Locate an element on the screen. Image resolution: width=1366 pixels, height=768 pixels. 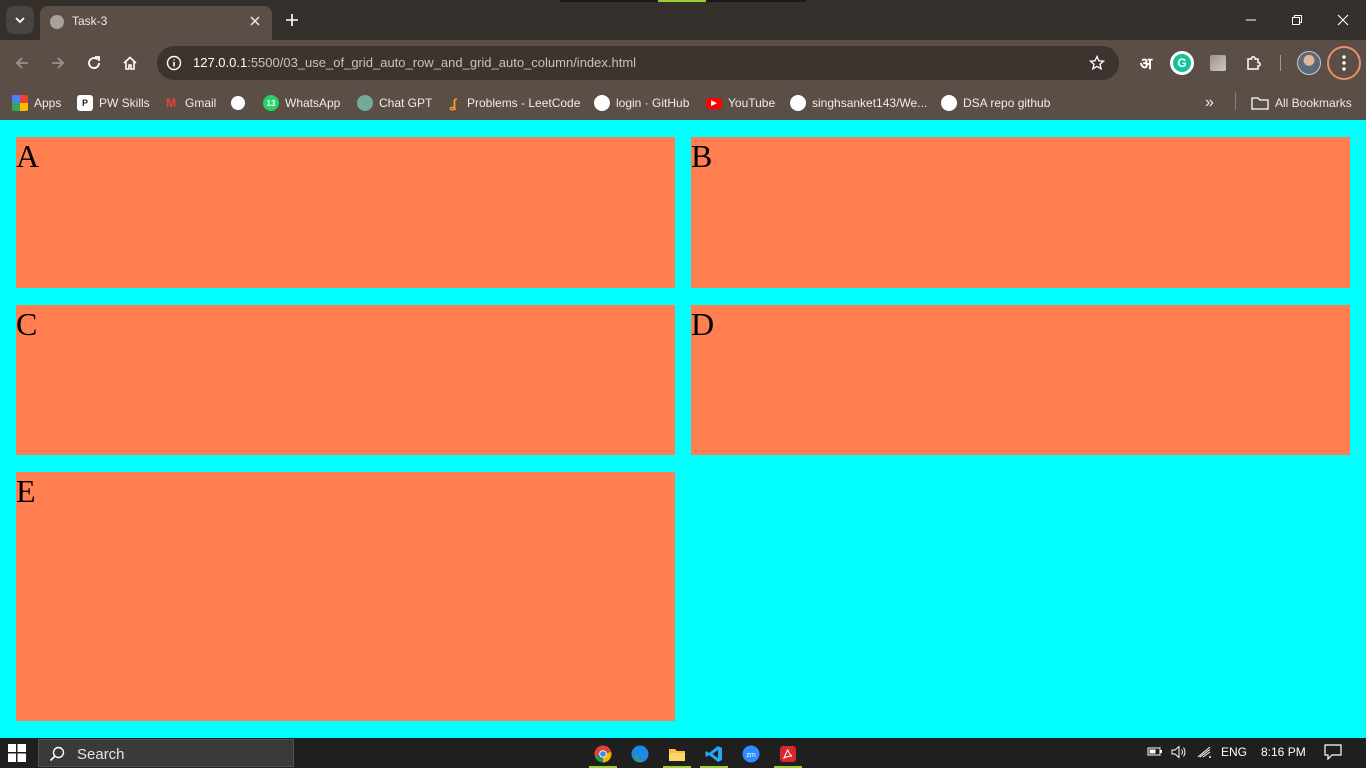
taskbar-zoom: zm is located at coordinates (751, 753).